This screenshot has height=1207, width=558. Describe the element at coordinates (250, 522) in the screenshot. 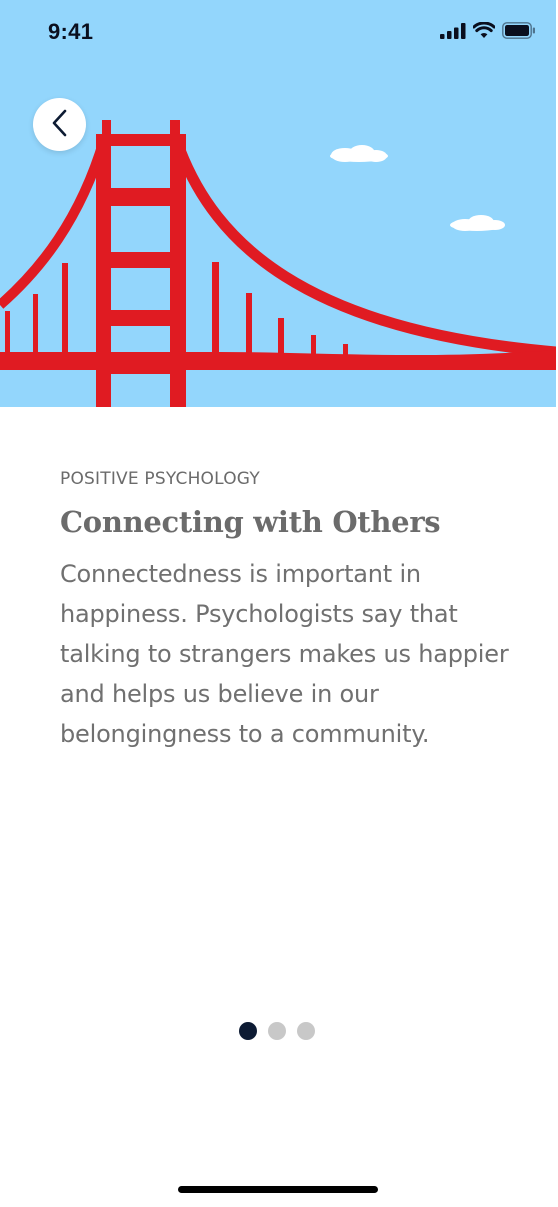

I see `article-title: Connecting with Others` at that location.